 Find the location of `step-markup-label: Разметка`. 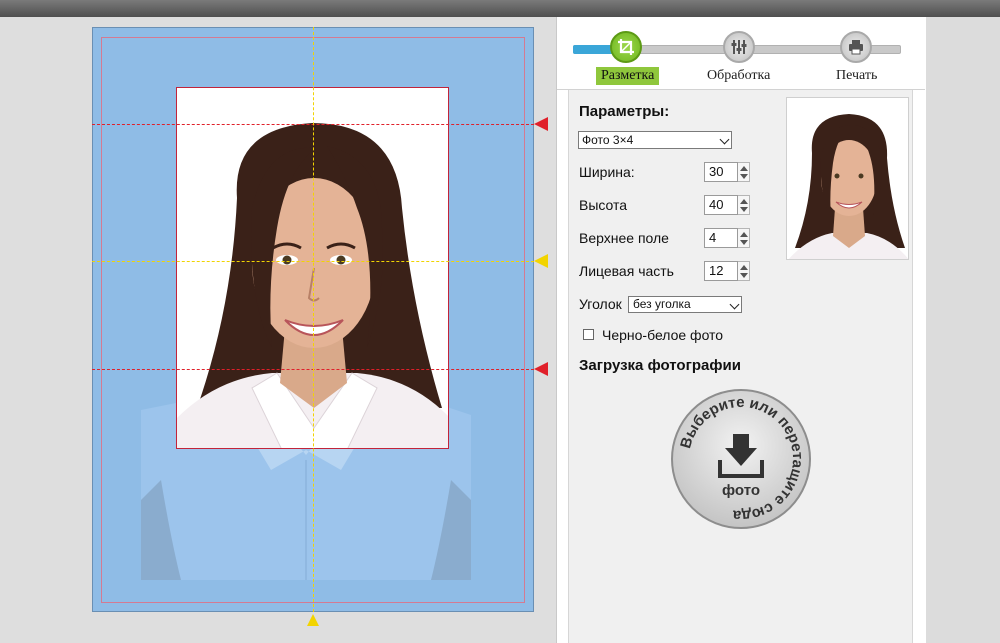

step-markup-label: Разметка is located at coordinates (628, 76).